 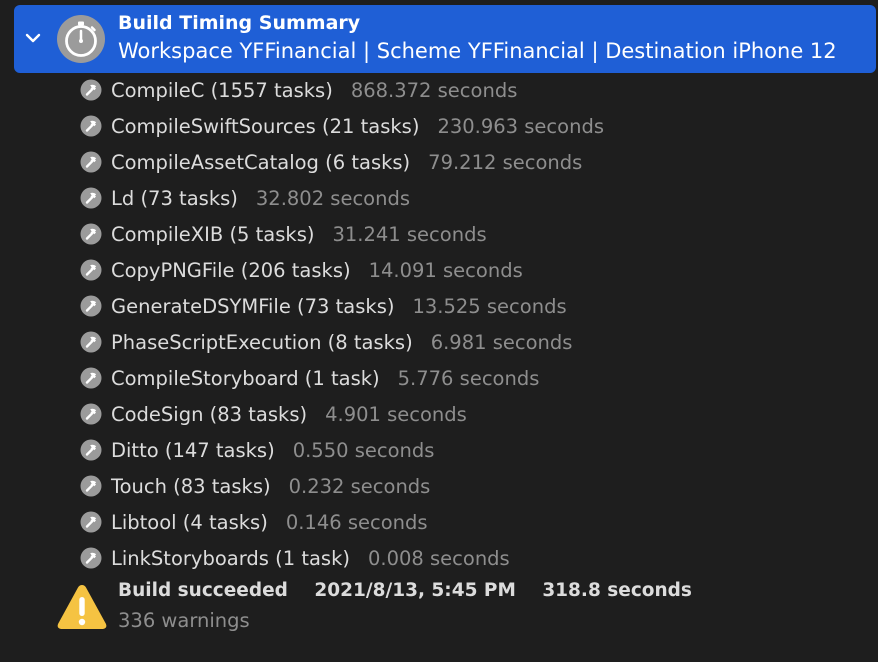 What do you see at coordinates (475, 198) in the screenshot?
I see `task-row: Ld (73 tasks) 32.802 seconds` at bounding box center [475, 198].